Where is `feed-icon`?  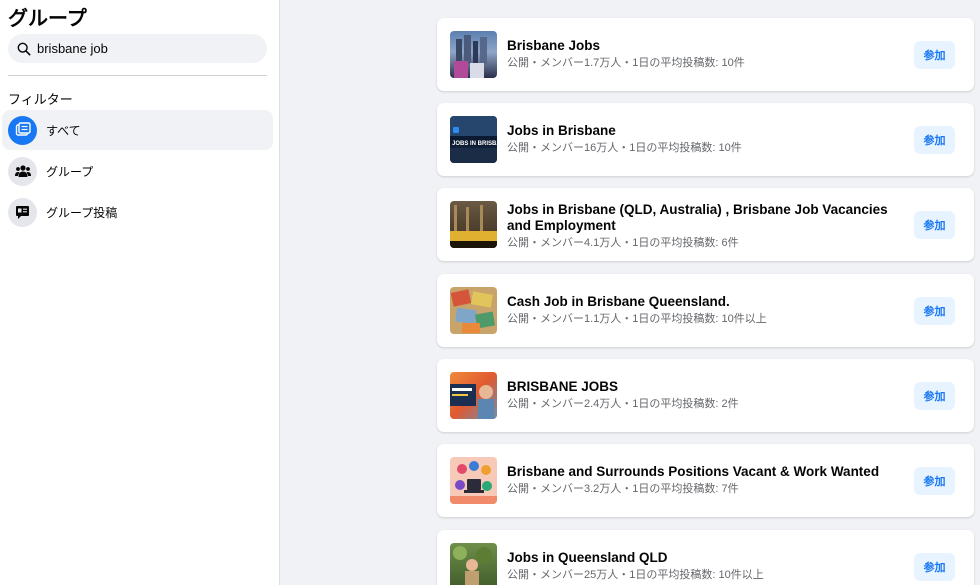 feed-icon is located at coordinates (22, 130).